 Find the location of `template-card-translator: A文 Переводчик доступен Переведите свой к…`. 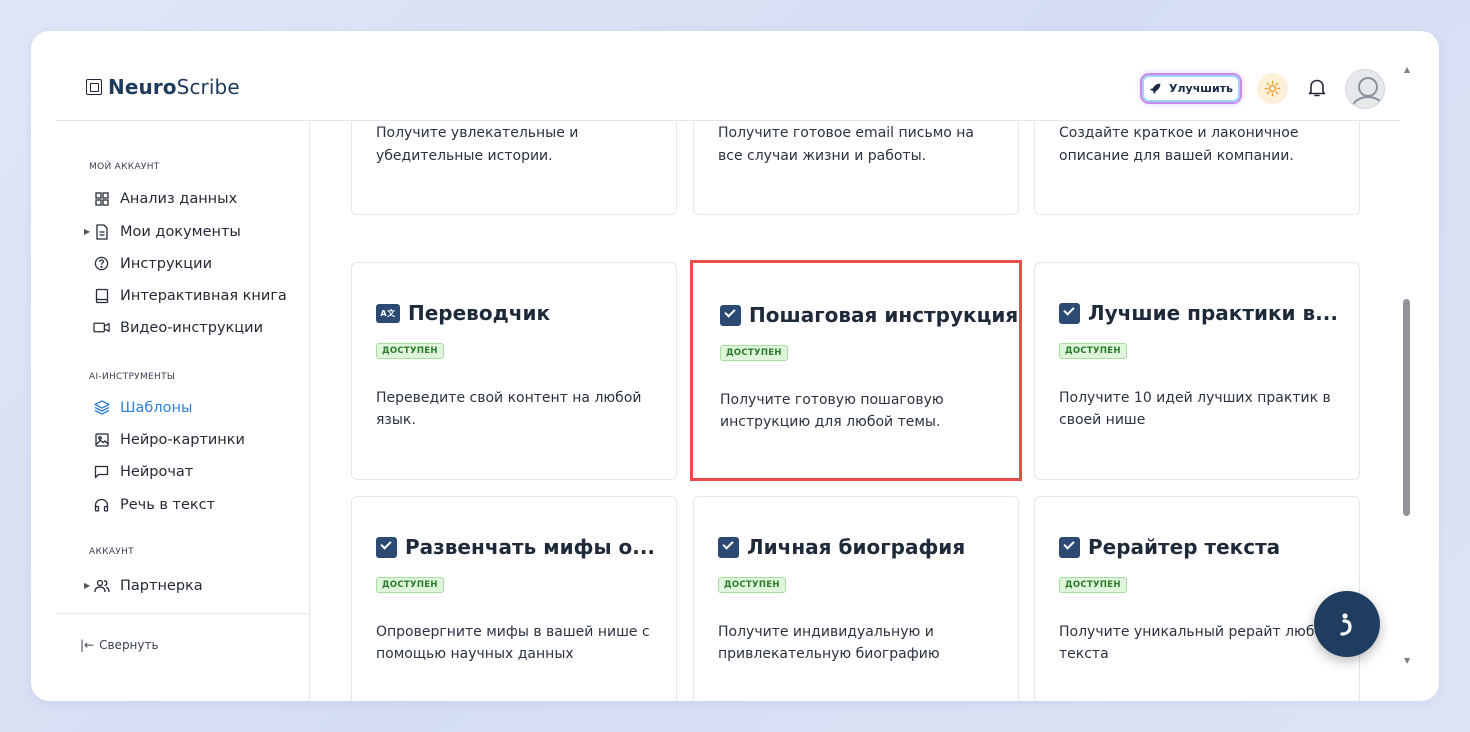

template-card-translator: A文 Переводчик доступен Переведите свой к… is located at coordinates (514, 371).